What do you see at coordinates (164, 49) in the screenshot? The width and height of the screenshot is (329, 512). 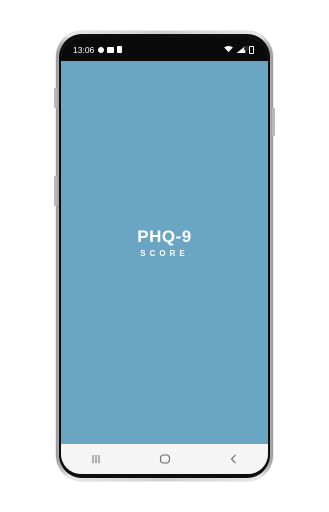 I see `status-bar: 13:06` at bounding box center [164, 49].